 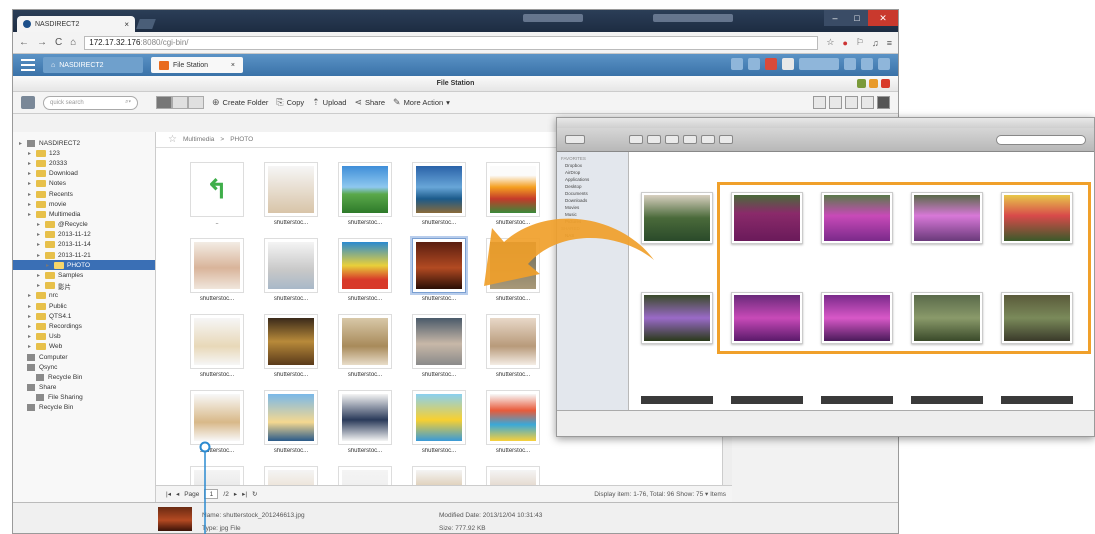 I want to click on finder-sidebar-item: Dropbox, so click(x=592, y=166).